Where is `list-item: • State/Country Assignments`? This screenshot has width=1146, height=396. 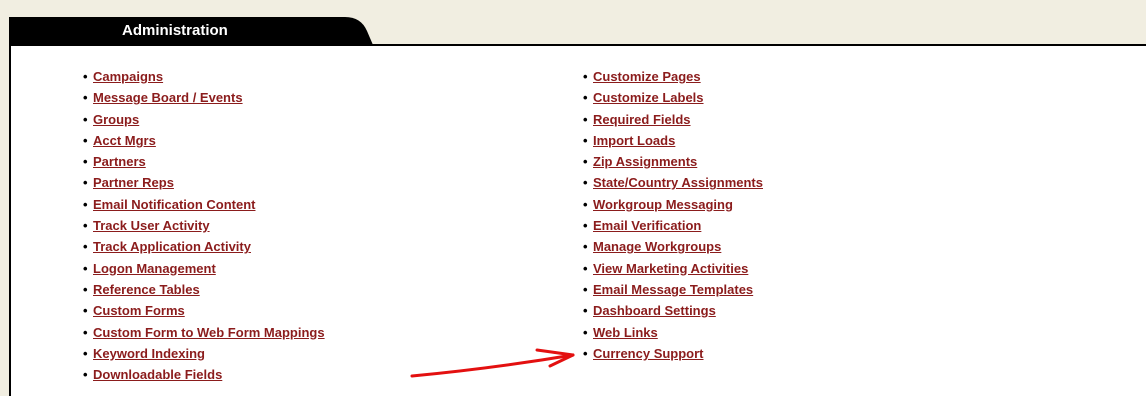 list-item: • State/Country Assignments is located at coordinates (673, 185).